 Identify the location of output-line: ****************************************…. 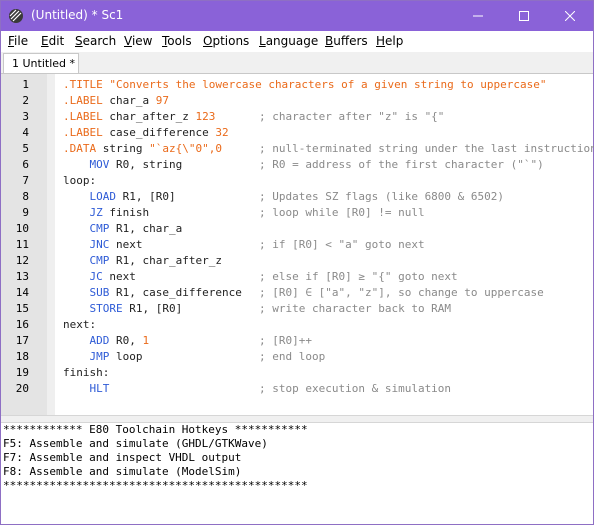
(155, 485).